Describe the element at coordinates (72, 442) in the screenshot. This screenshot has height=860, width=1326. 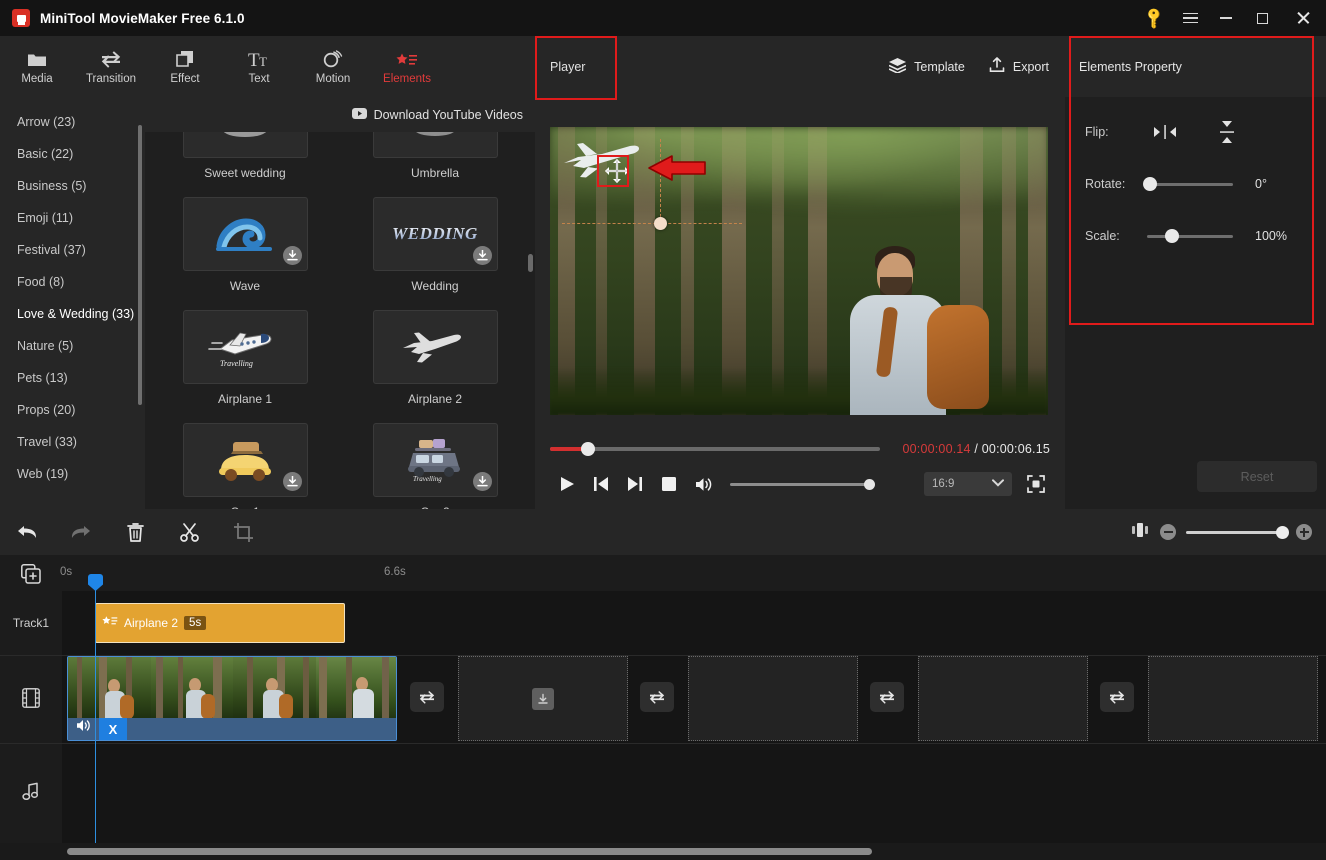
I see `category-item-travel: Travel (33)` at that location.